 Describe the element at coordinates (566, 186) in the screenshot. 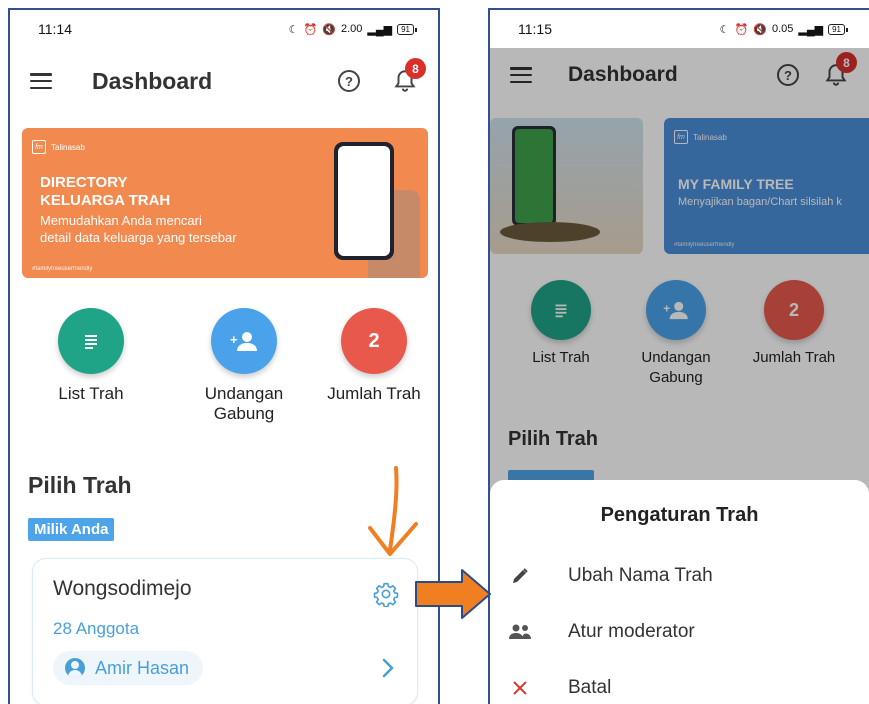

I see `promo-banner-photo` at that location.